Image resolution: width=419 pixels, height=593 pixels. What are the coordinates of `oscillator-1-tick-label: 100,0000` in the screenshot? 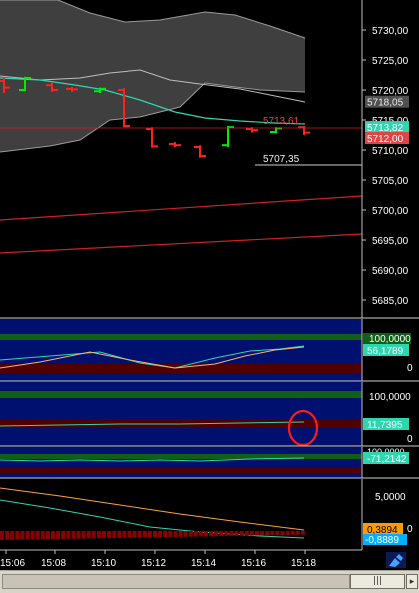 It's located at (390, 339).